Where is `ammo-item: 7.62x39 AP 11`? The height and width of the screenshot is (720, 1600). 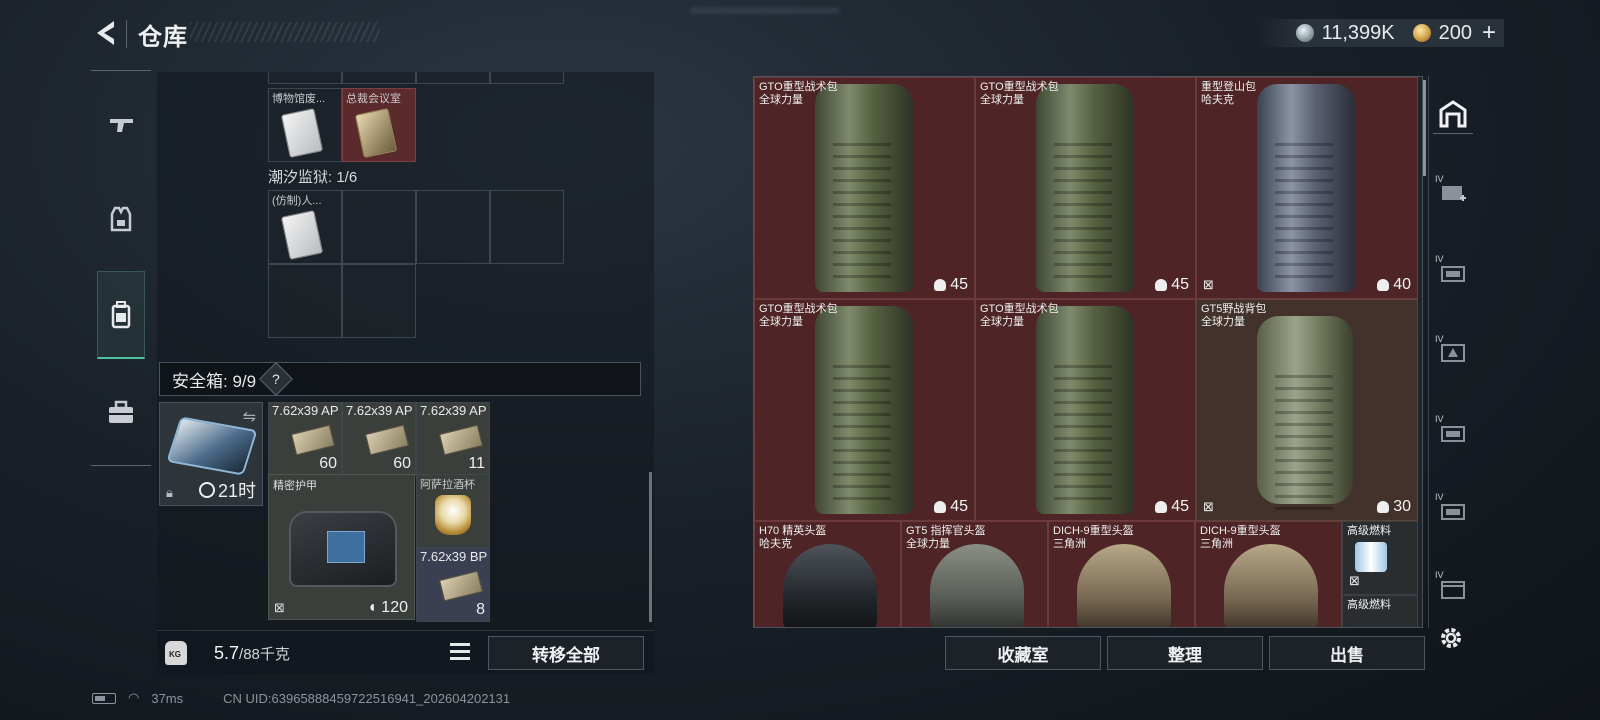 ammo-item: 7.62x39 AP 11 is located at coordinates (453, 439).